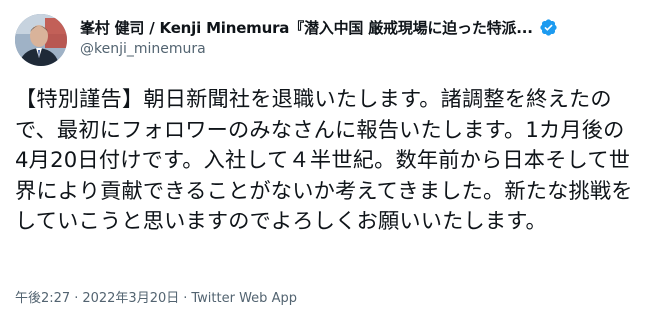 This screenshot has height=324, width=645. I want to click on avatar, so click(41, 40).